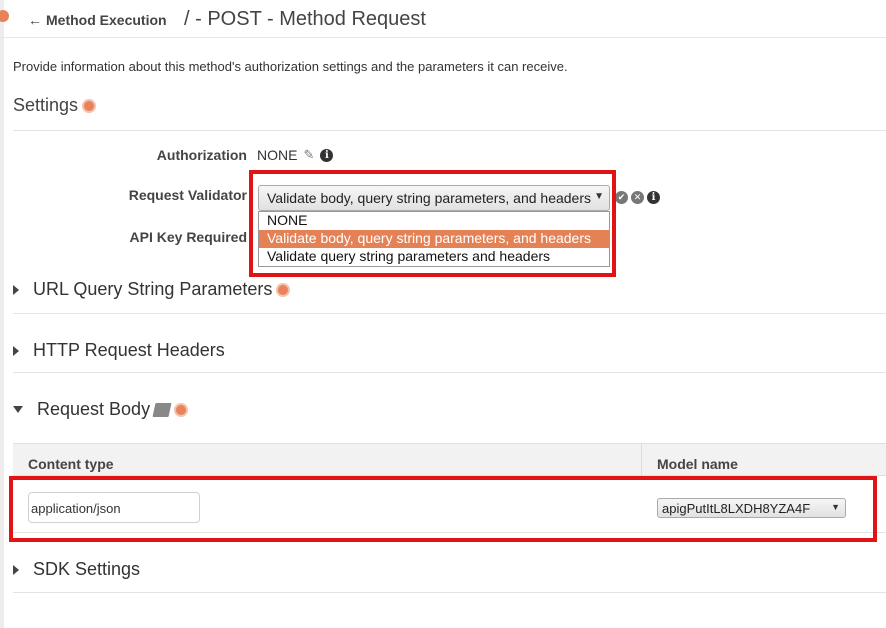 Image resolution: width=886 pixels, height=628 pixels. I want to click on section-label: URL Query String Parameters, so click(153, 289).